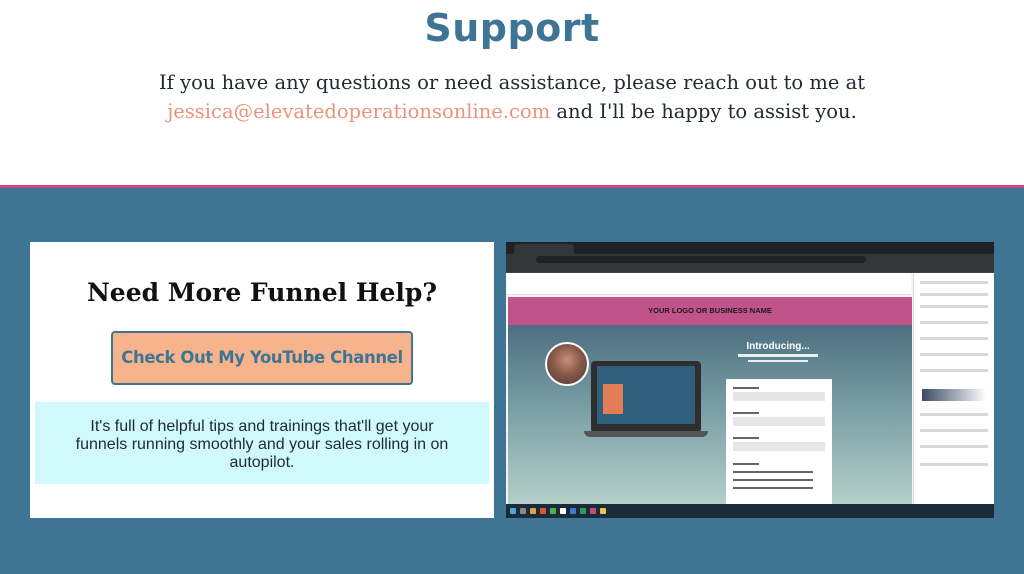 The height and width of the screenshot is (574, 1024). What do you see at coordinates (613, 399) in the screenshot?
I see `ebook-cover` at bounding box center [613, 399].